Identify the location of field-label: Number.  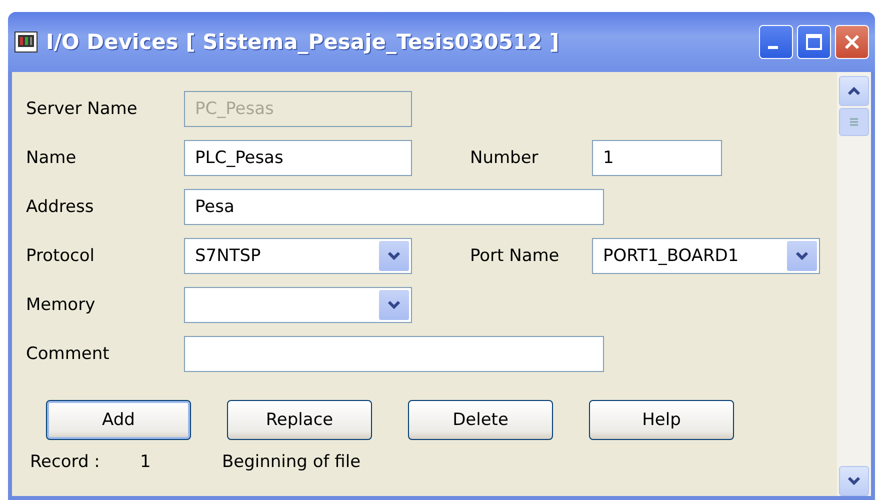
(505, 158).